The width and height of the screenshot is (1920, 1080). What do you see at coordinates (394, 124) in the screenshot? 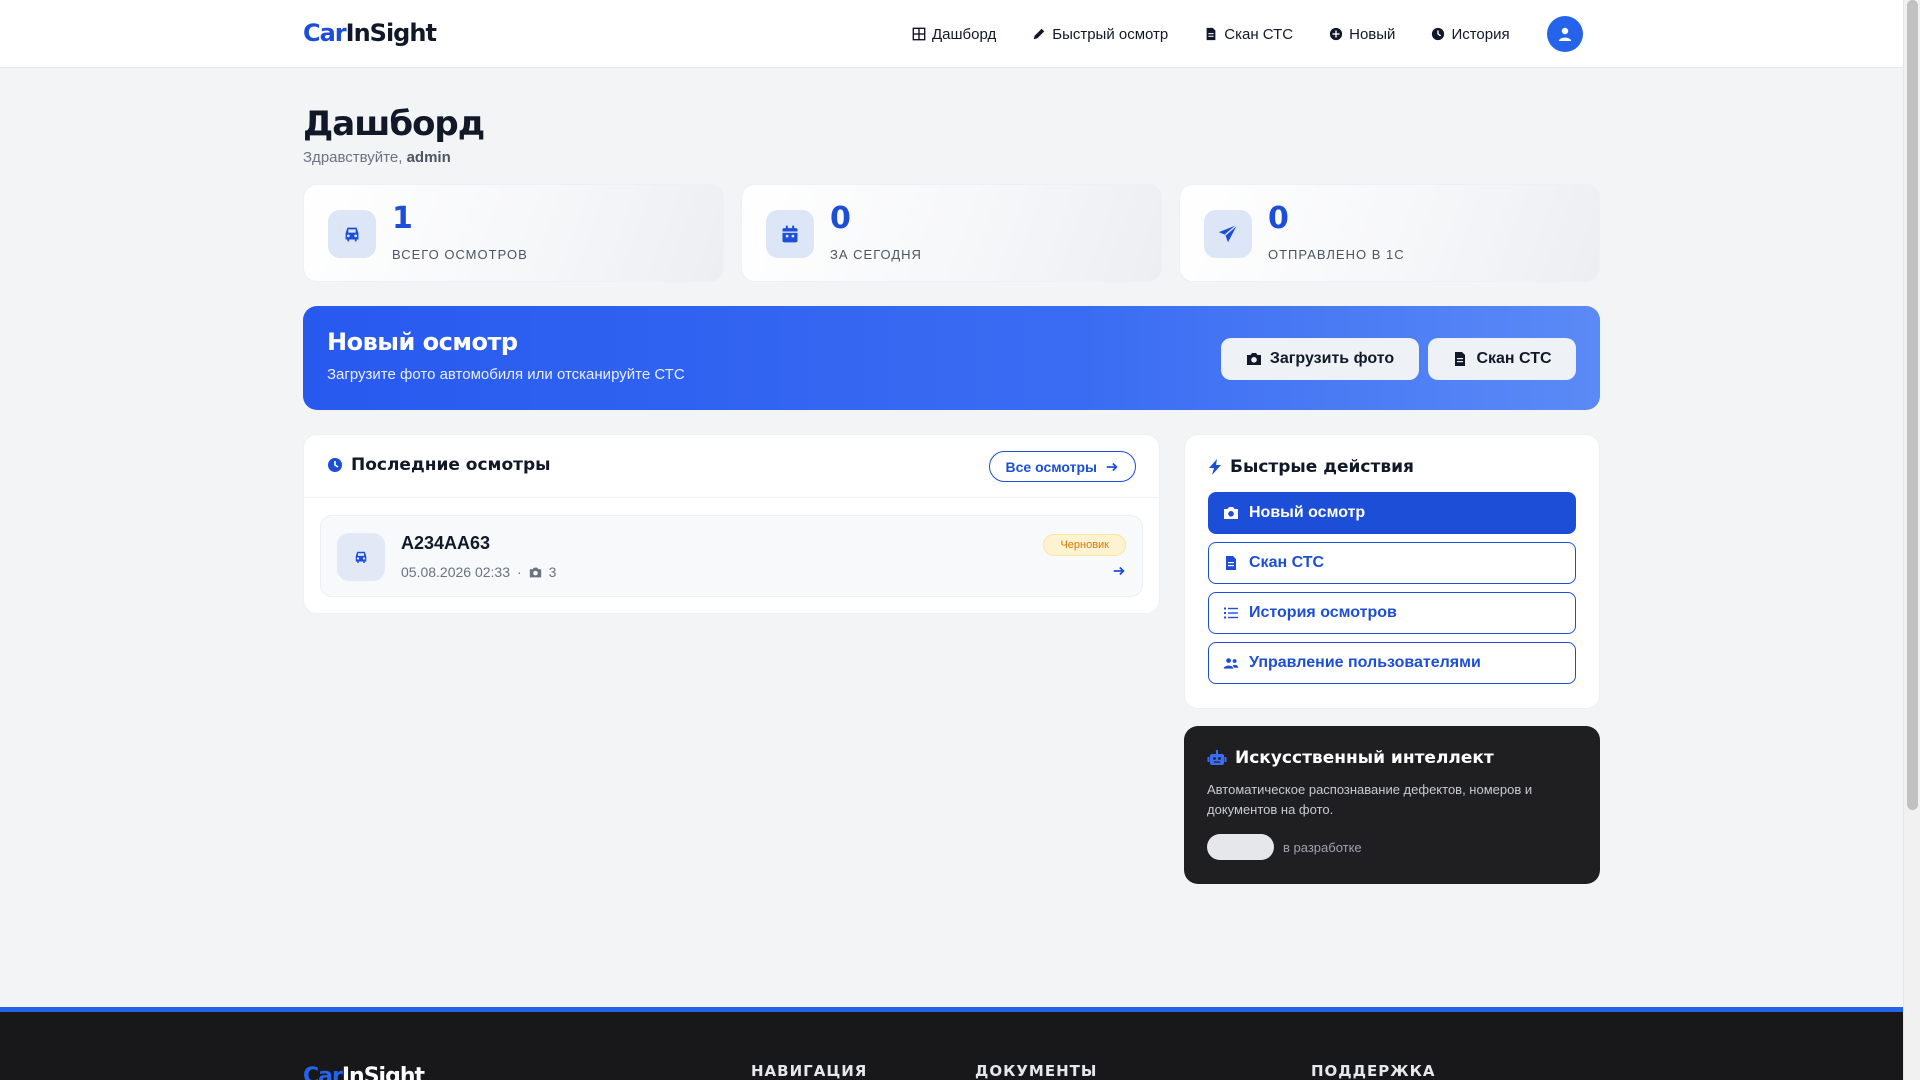
I see `page-title: Дашборд` at bounding box center [394, 124].